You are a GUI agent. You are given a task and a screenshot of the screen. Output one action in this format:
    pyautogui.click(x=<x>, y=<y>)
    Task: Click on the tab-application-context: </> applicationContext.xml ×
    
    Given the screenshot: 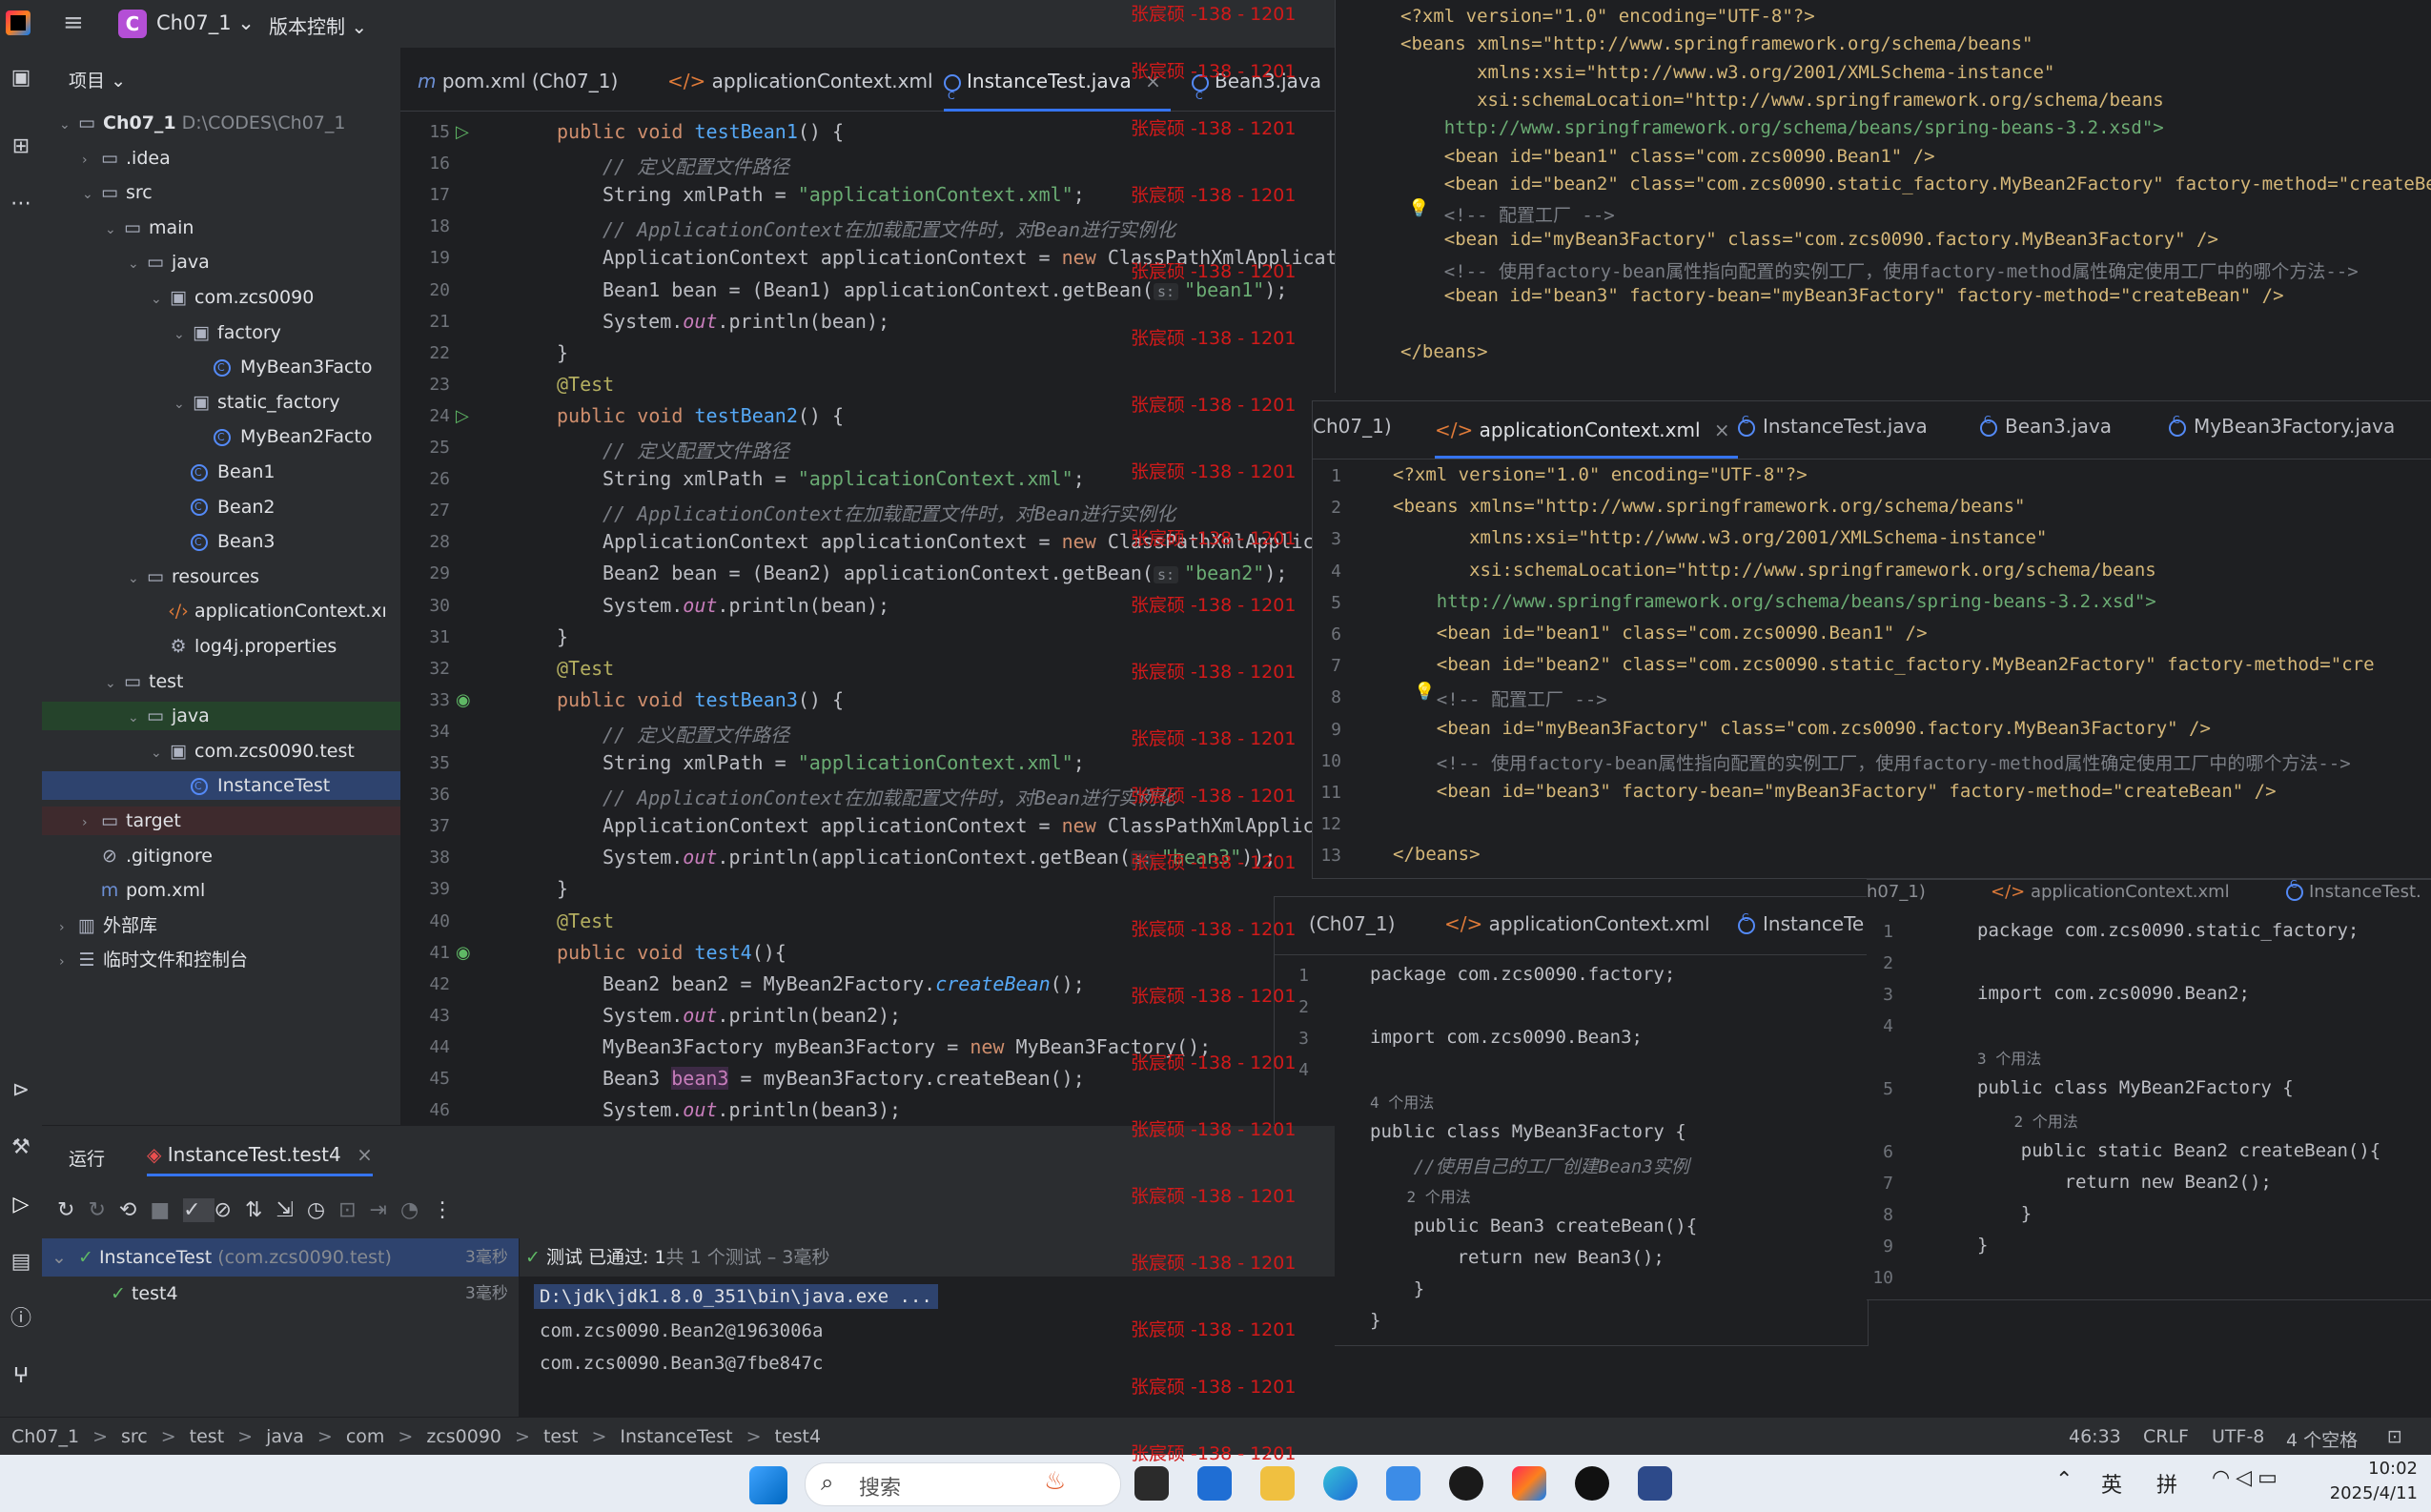 What is the action you would take?
    pyautogui.click(x=1587, y=430)
    